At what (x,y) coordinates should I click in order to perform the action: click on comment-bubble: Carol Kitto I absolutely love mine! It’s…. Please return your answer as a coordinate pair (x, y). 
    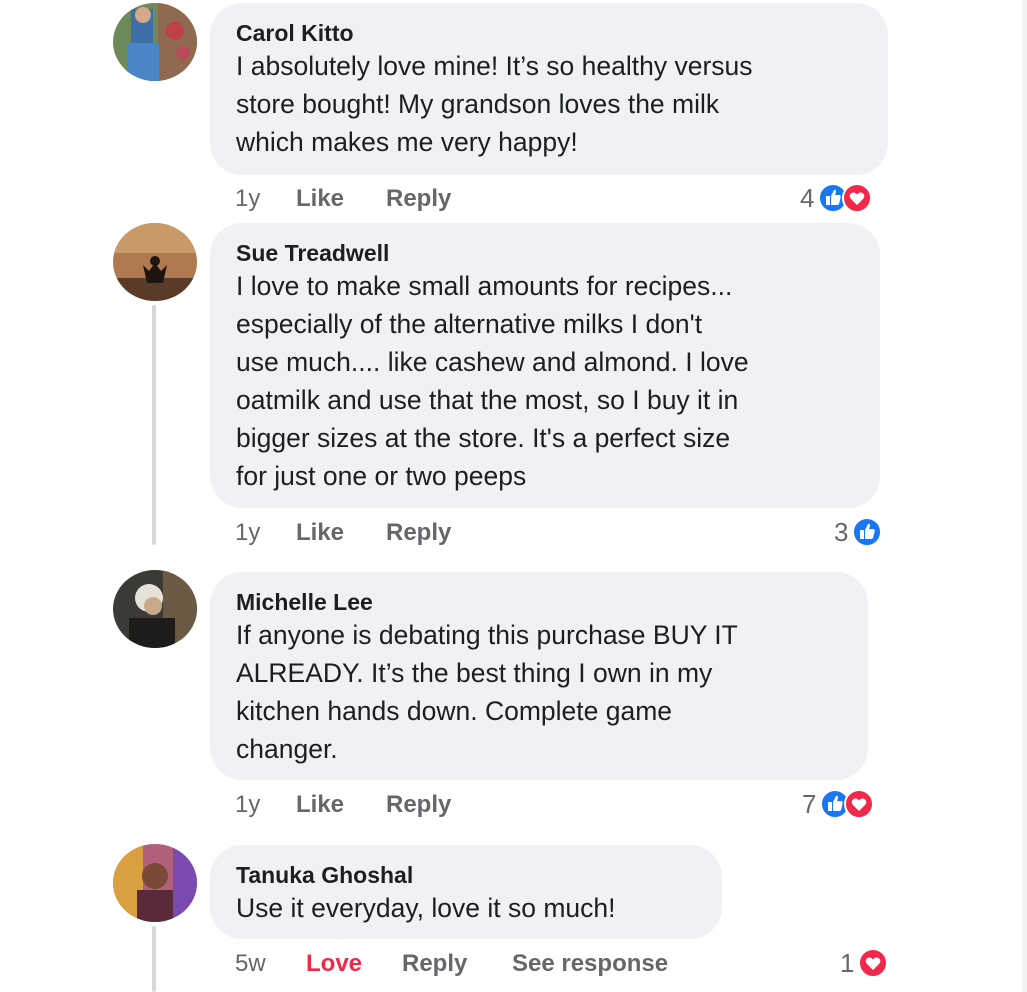
    Looking at the image, I should click on (549, 89).